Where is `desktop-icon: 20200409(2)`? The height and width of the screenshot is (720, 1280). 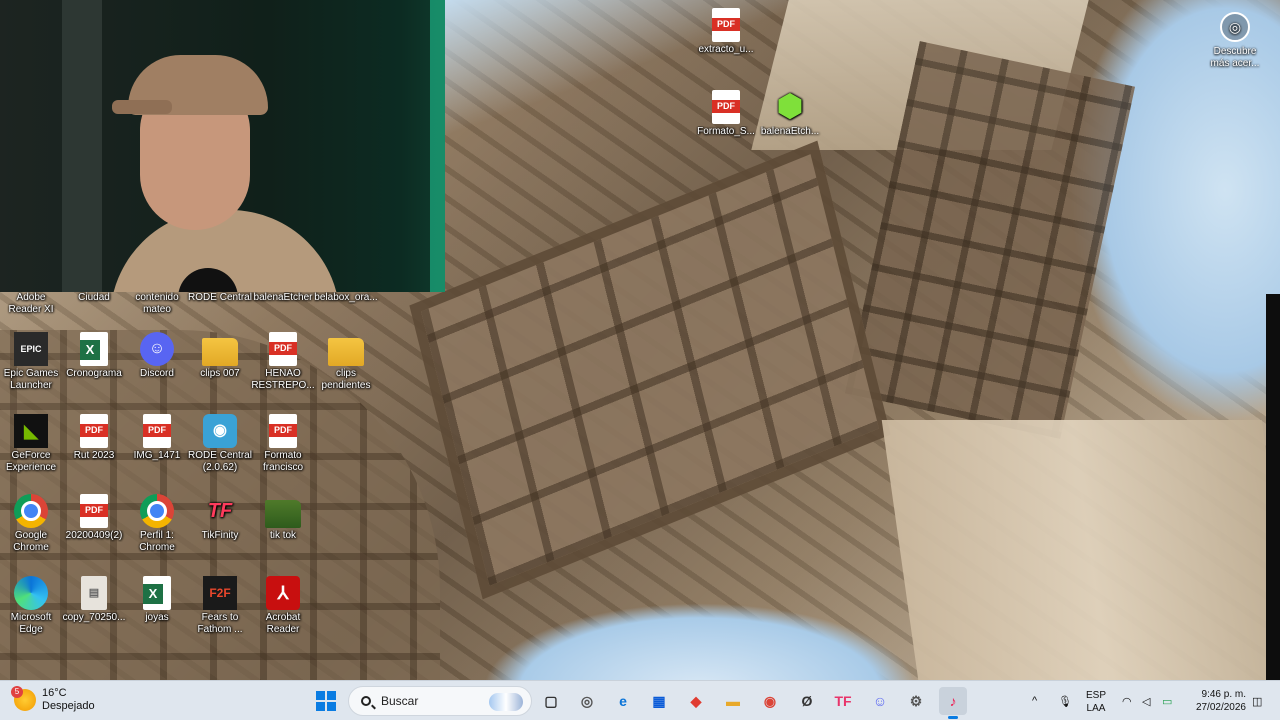 desktop-icon: 20200409(2) is located at coordinates (94, 518).